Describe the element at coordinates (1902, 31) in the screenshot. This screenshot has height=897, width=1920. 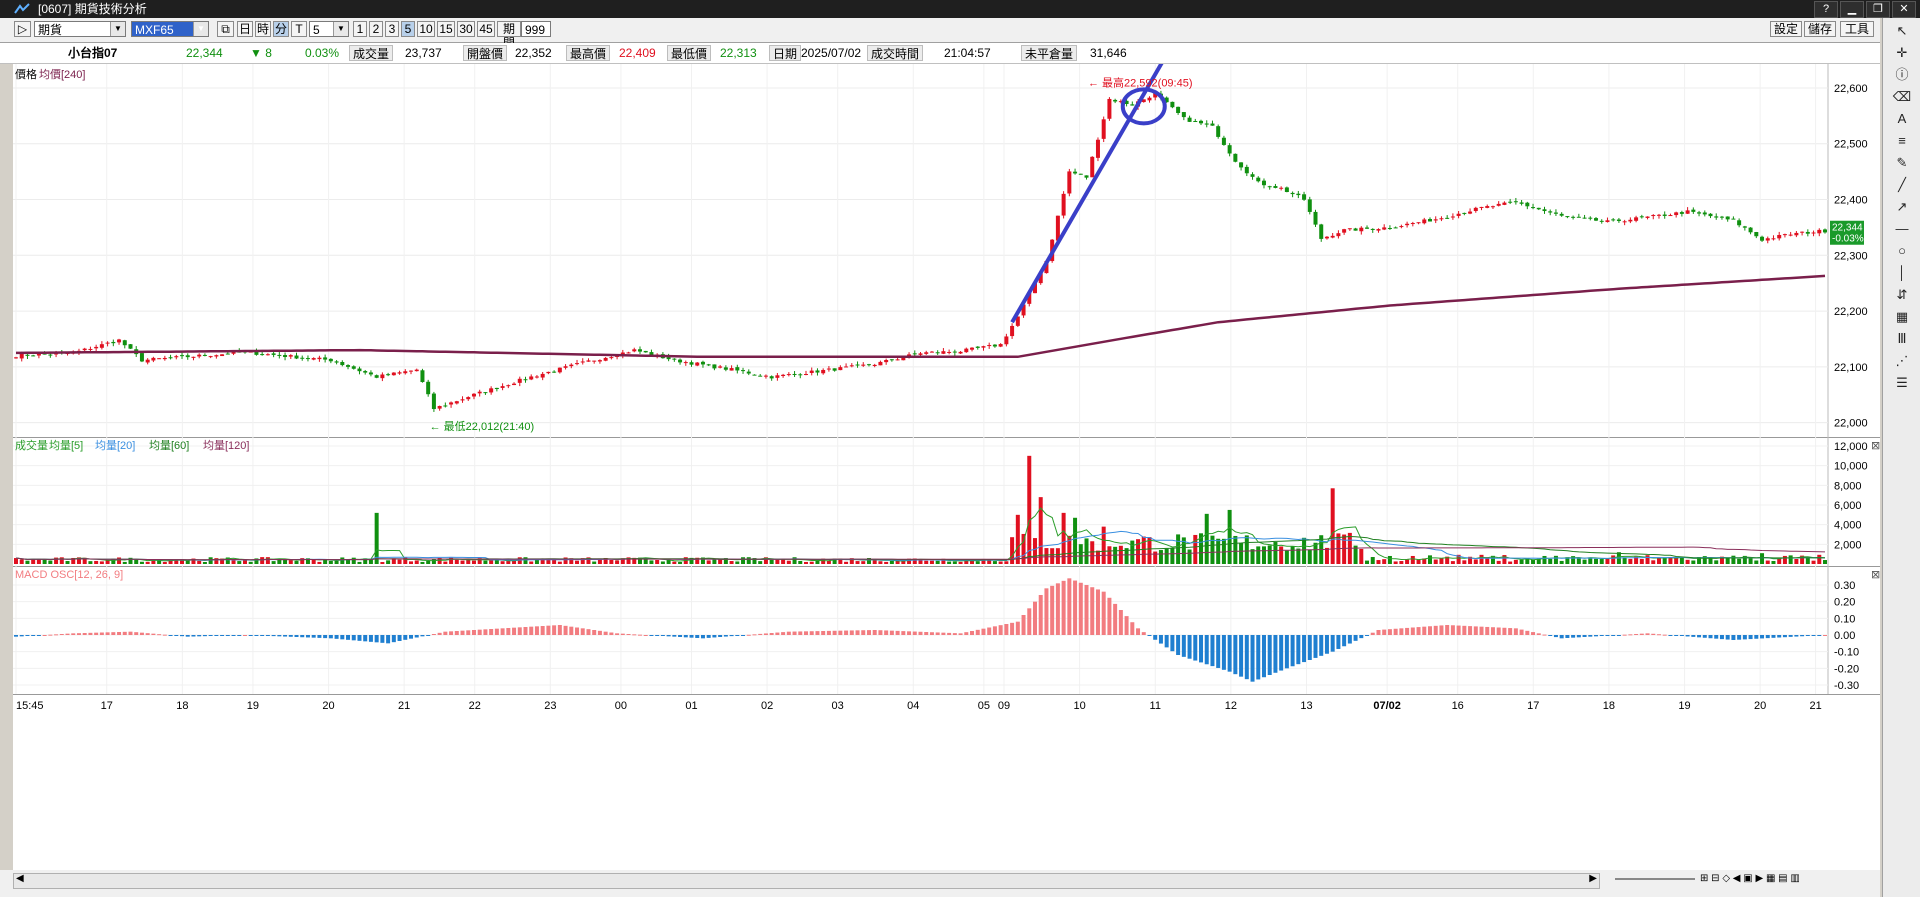
I see `cursor-icon: ↖` at that location.